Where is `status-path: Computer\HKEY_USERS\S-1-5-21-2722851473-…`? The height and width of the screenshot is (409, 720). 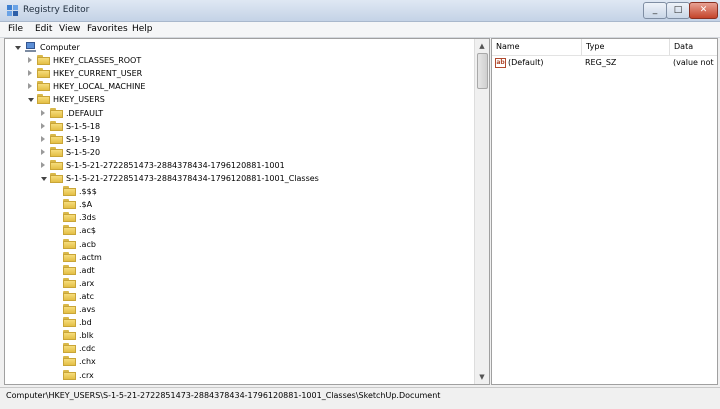
status-path: Computer\HKEY_USERS\S-1-5-21-2722851473-… is located at coordinates (223, 395).